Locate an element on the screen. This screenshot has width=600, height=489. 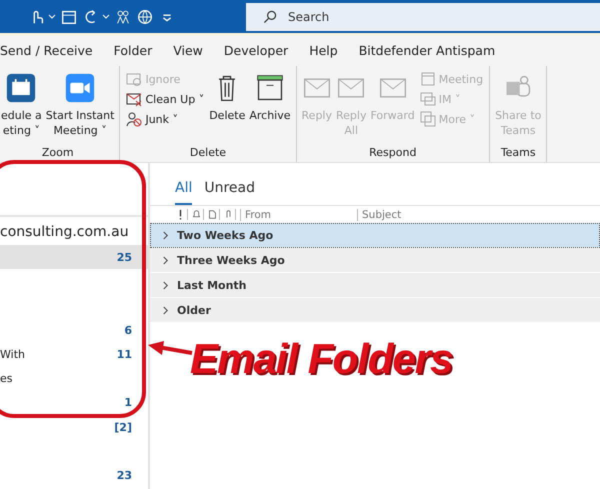
menu-tab: Send / Receive is located at coordinates (46, 50).